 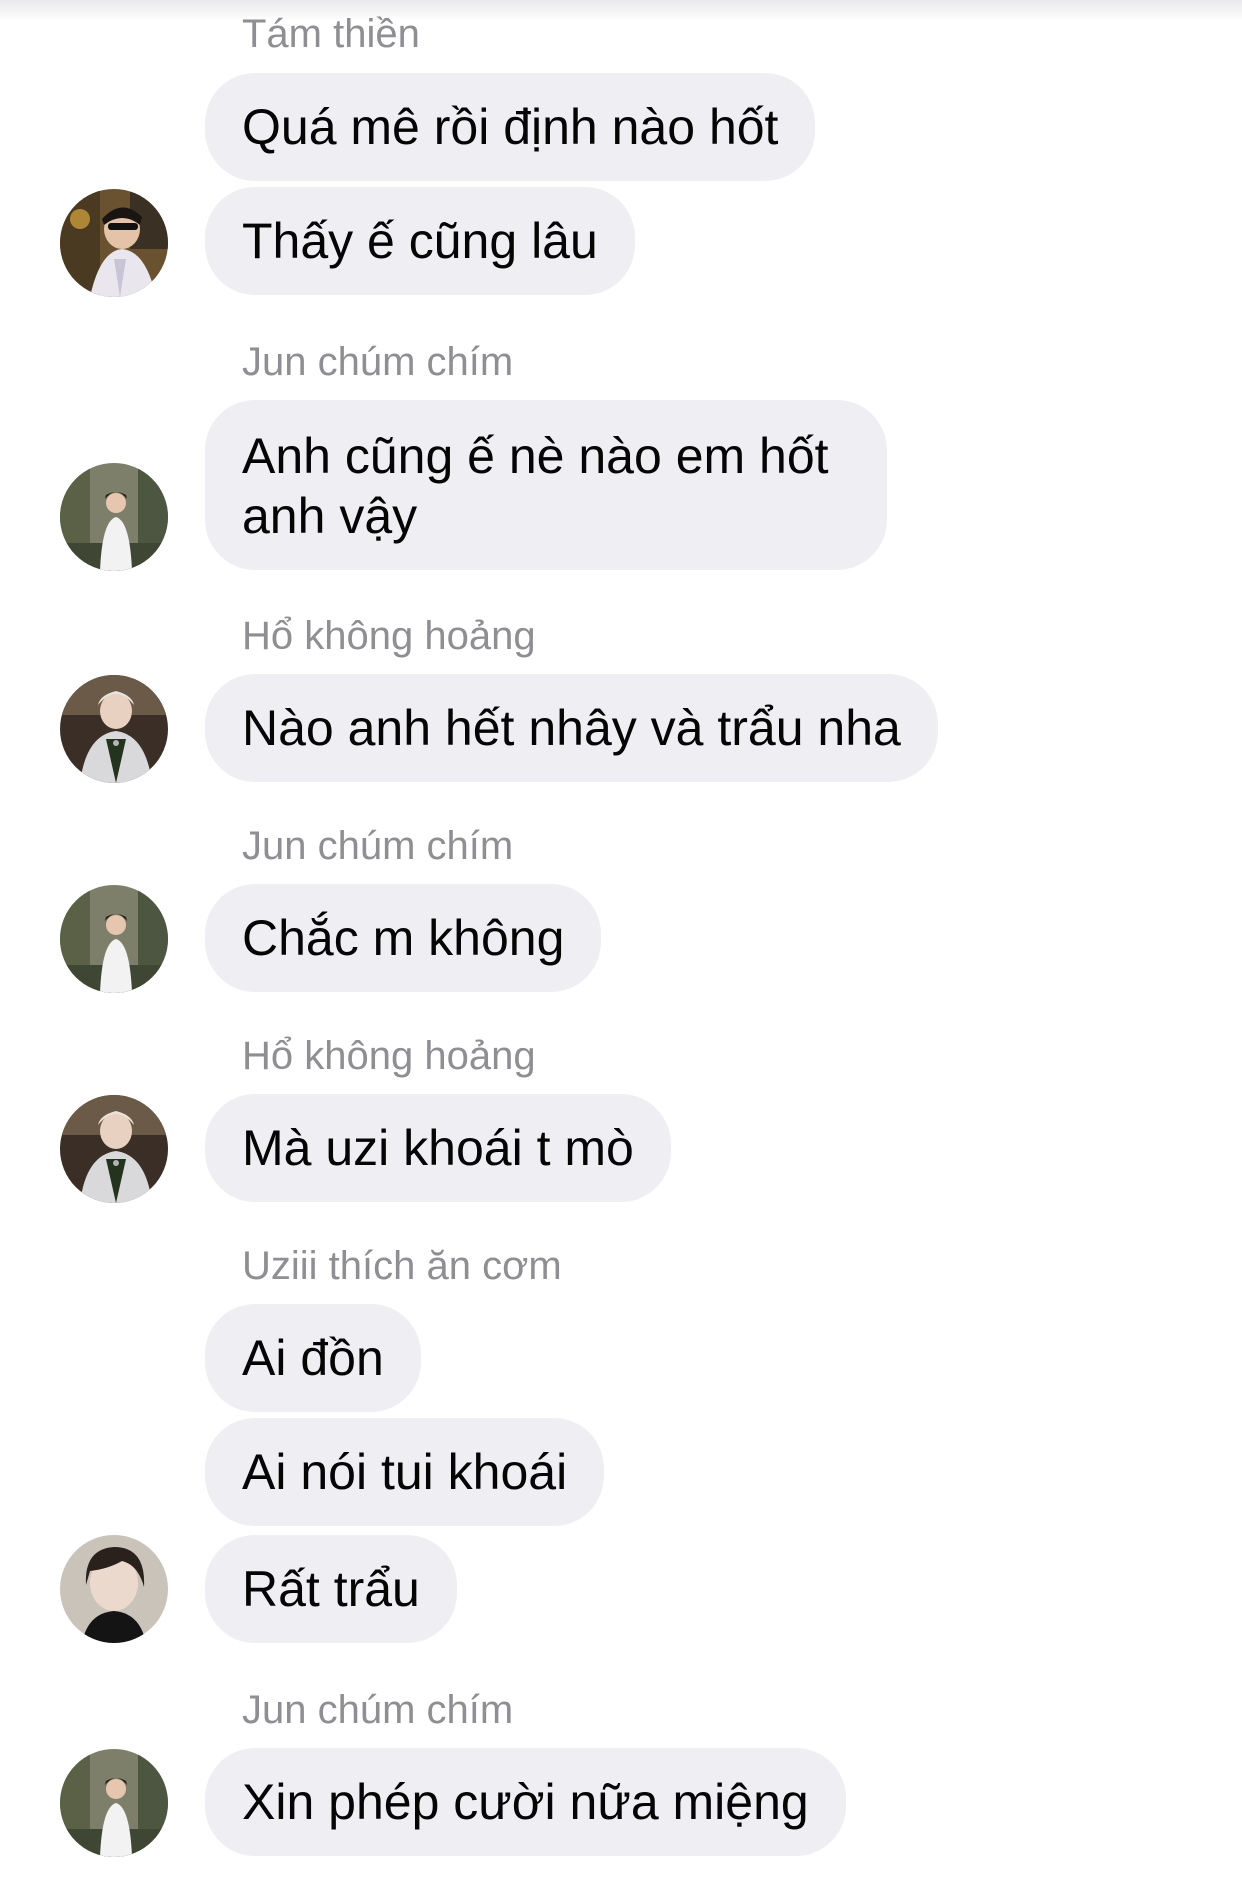 What do you see at coordinates (571, 728) in the screenshot?
I see `message-bubble: Nào anh hết nhây và trẩu nha` at bounding box center [571, 728].